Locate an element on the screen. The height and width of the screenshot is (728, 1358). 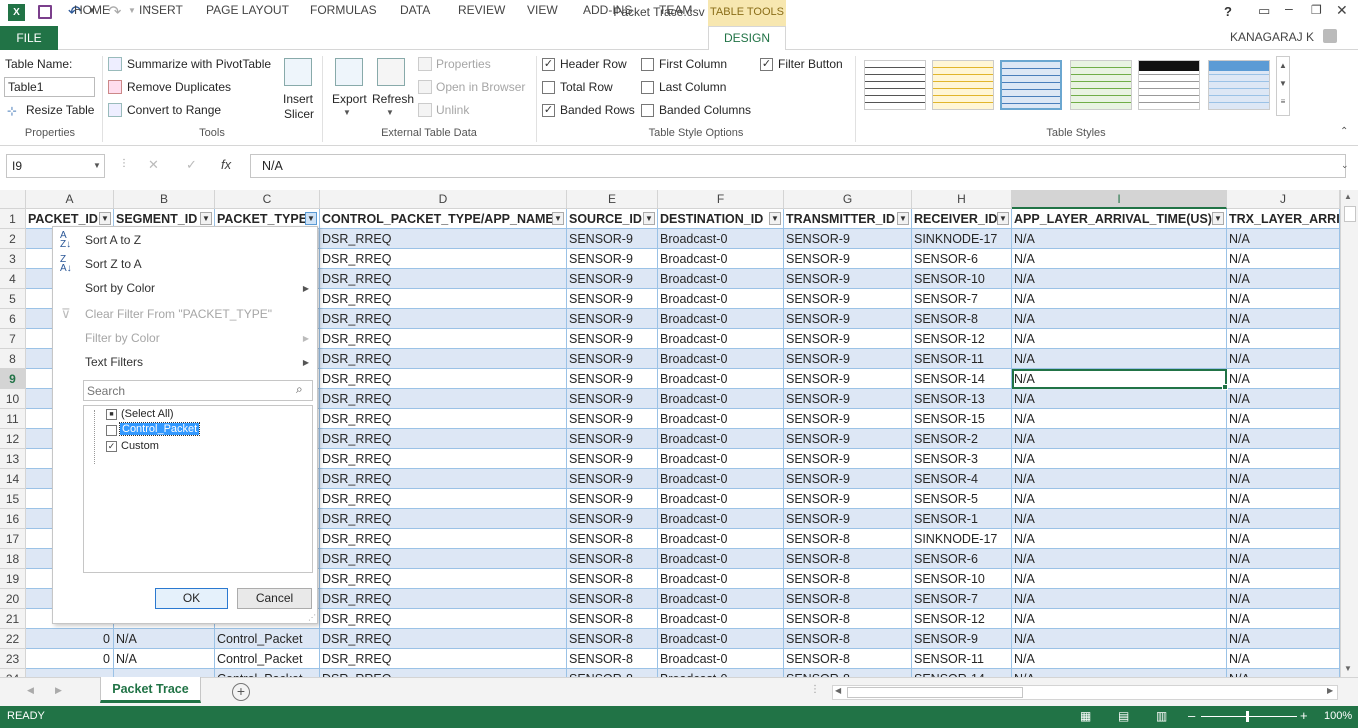
insert-slicer-icon is located at coordinates (298, 72).